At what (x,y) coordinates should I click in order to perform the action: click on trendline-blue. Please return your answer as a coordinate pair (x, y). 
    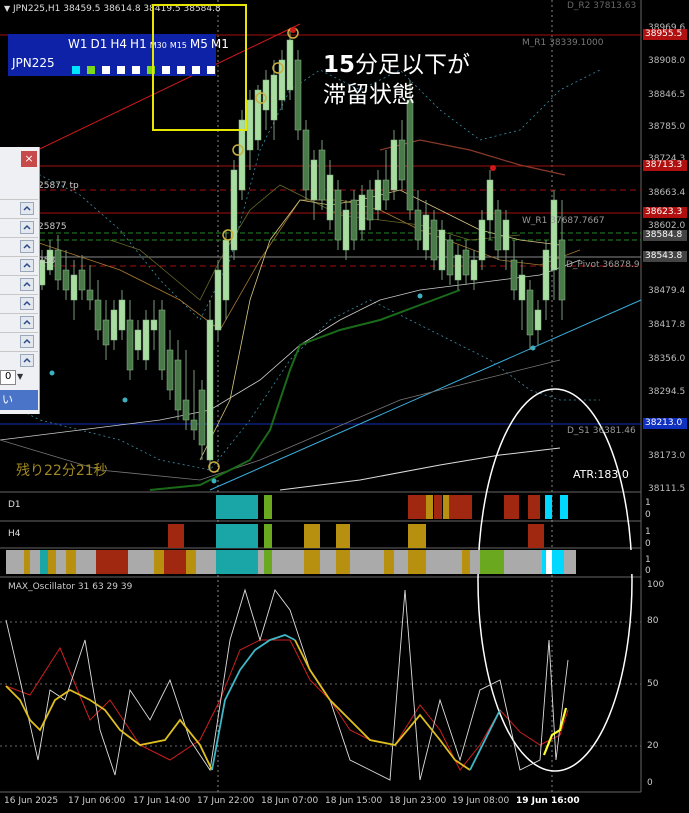
    Looking at the image, I should click on (425, 395).